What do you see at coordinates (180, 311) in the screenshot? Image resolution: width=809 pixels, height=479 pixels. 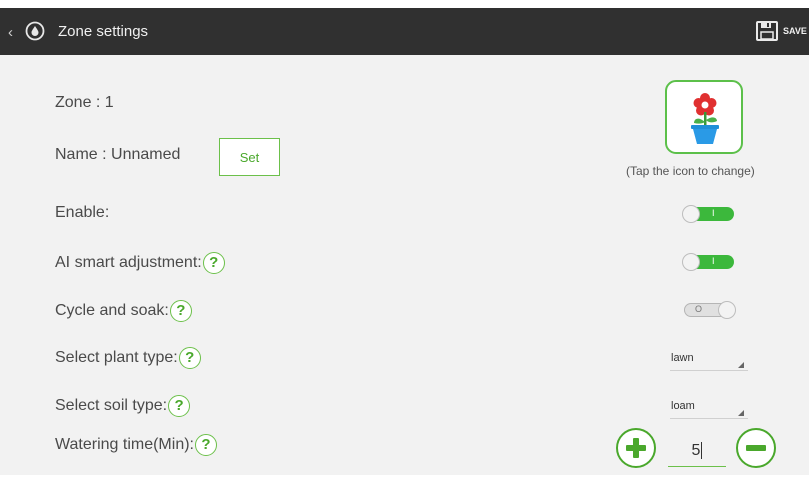 I see `cycle-help-icon: ?` at bounding box center [180, 311].